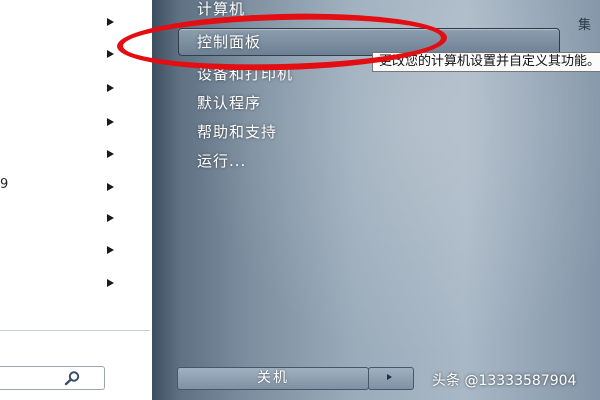 Image resolution: width=600 pixels, height=400 pixels. What do you see at coordinates (52, 378) in the screenshot?
I see `search-input` at bounding box center [52, 378].